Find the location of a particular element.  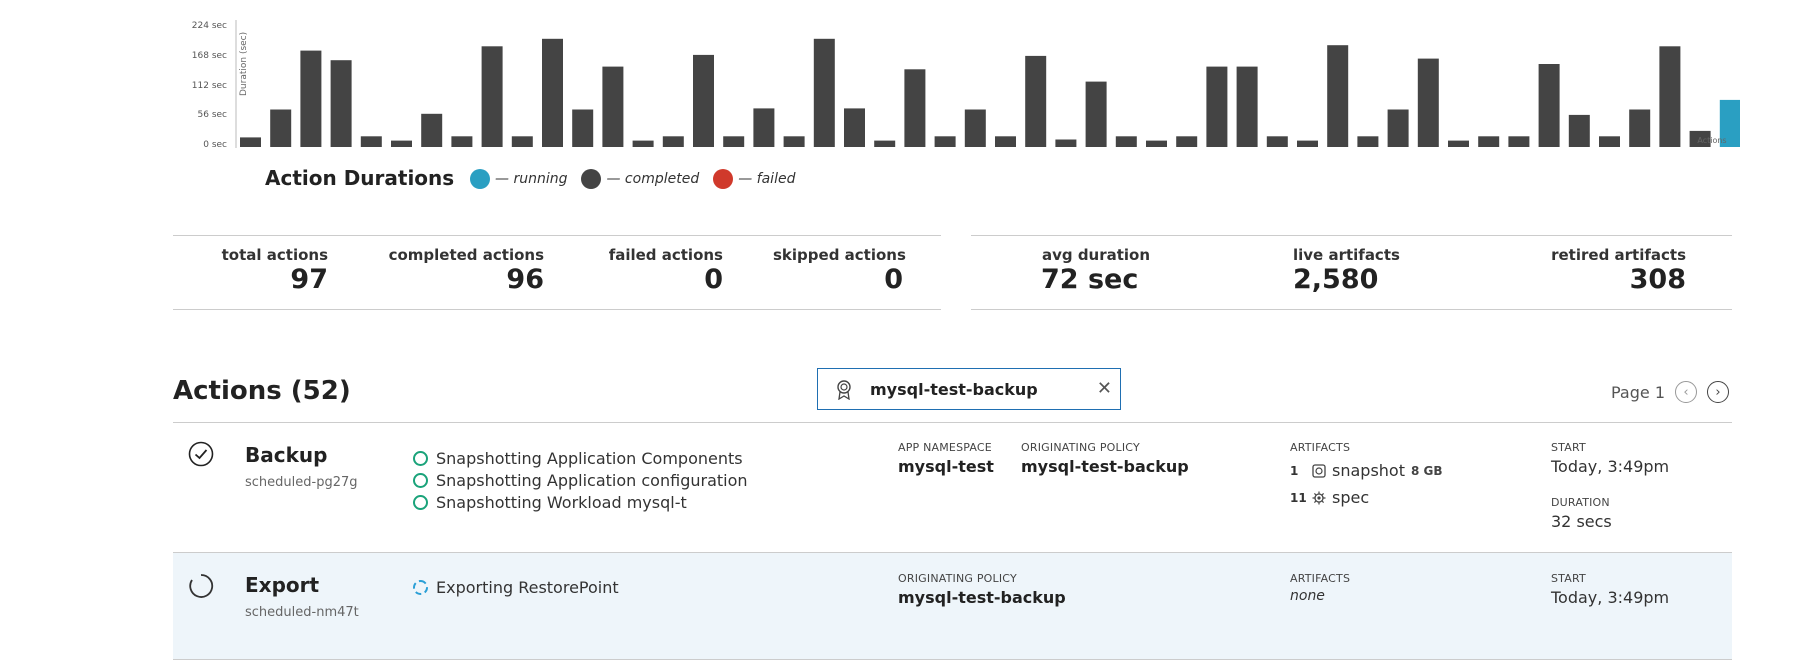

action-name: Backup is located at coordinates (286, 455).